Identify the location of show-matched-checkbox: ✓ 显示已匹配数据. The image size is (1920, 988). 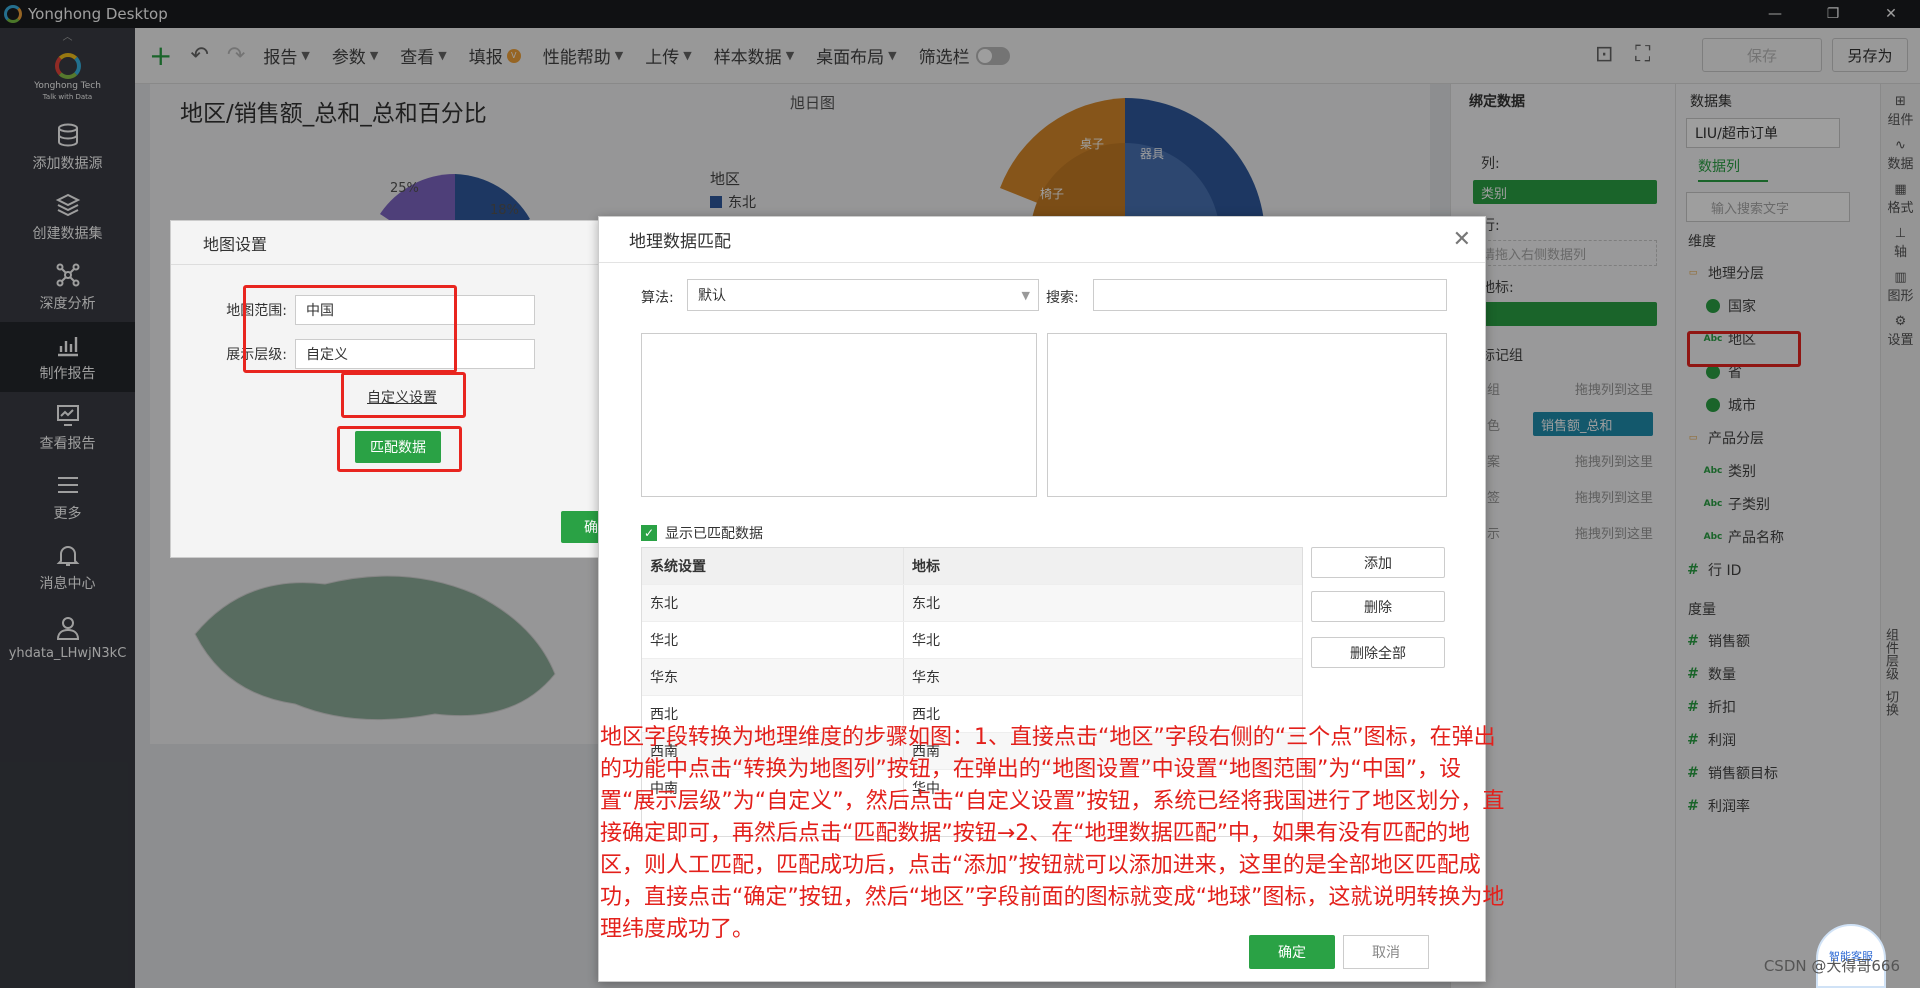
(702, 533).